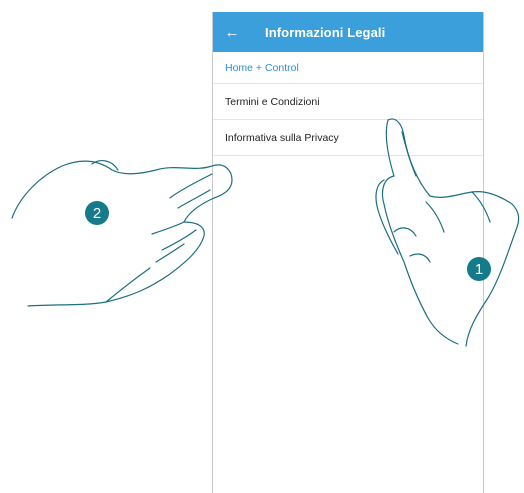  I want to click on step-badge-2: 2, so click(97, 213).